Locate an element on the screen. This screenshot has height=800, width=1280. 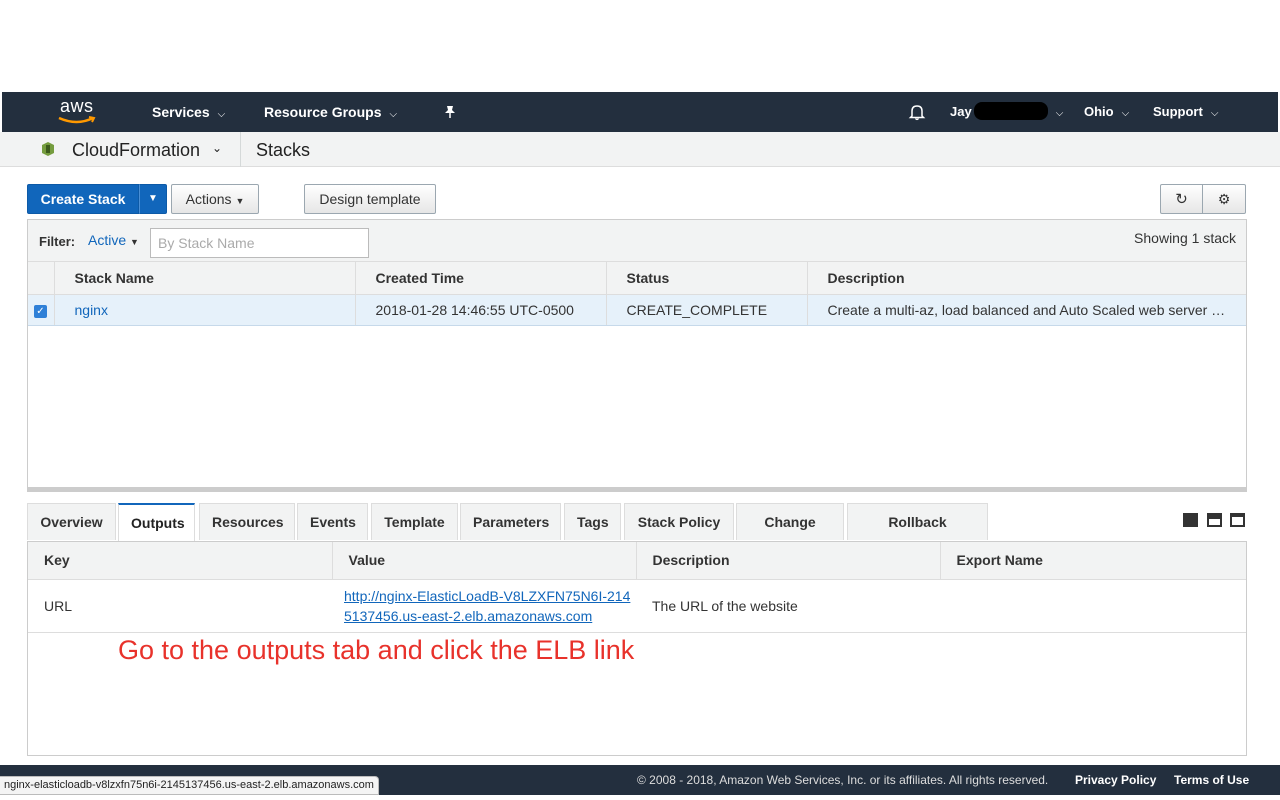
support-menu: Support ⌵ is located at coordinates (1185, 112).